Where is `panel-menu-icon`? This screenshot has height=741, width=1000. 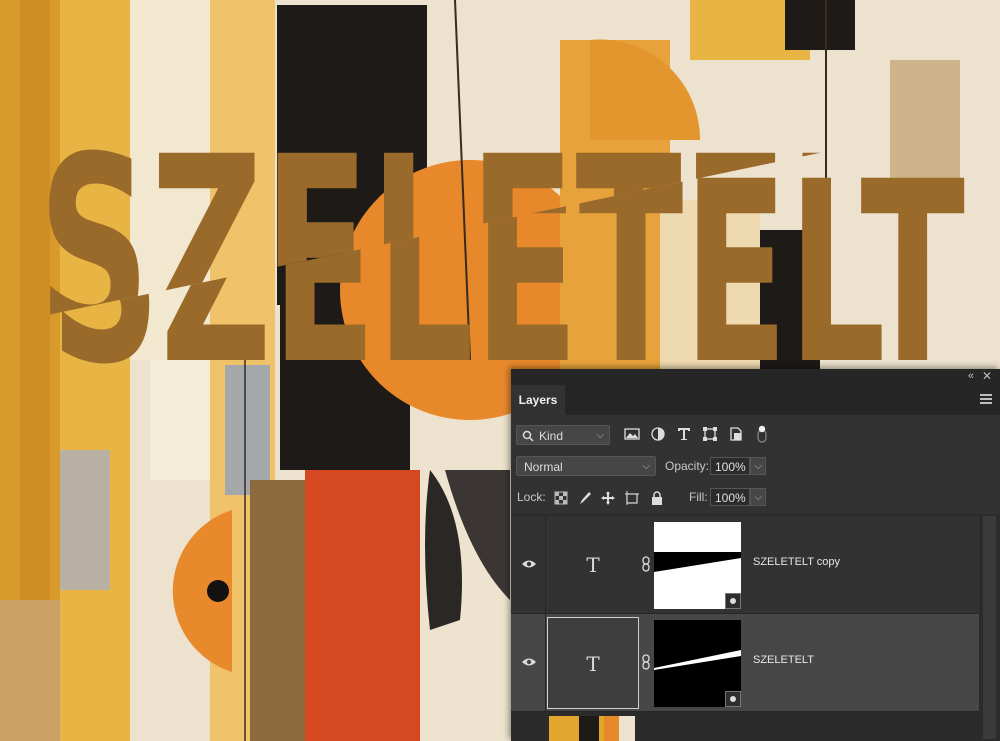
panel-menu-icon is located at coordinates (986, 399).